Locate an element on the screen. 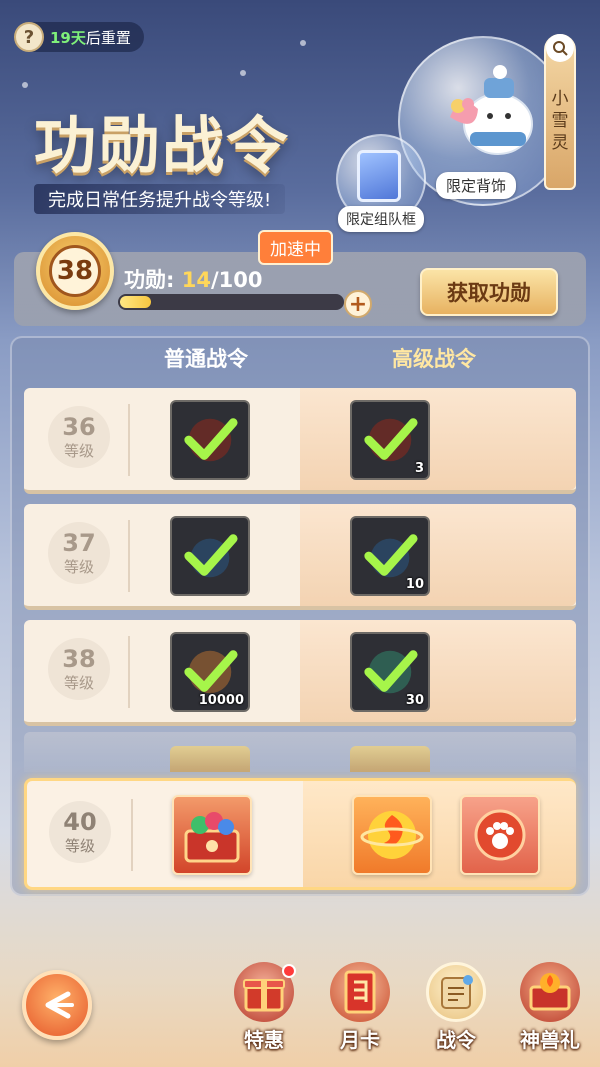  reset-days: 19天 is located at coordinates (68, 37).